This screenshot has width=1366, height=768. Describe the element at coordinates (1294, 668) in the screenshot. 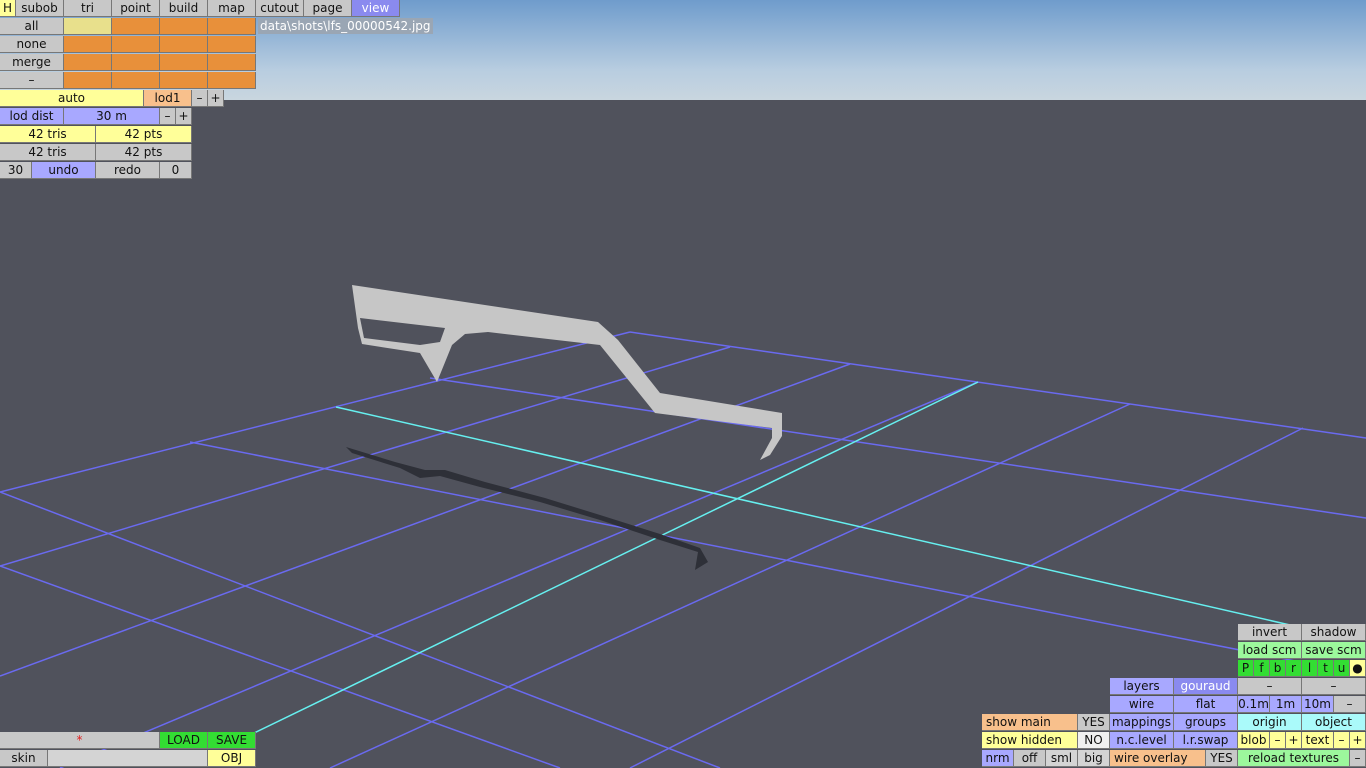

I see `view-right-button: r` at that location.